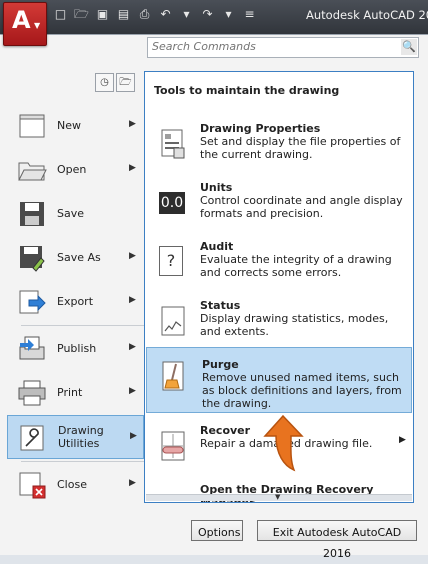 This screenshot has width=428, height=564. Describe the element at coordinates (165, 14) in the screenshot. I see `undo-icon: ↶` at that location.